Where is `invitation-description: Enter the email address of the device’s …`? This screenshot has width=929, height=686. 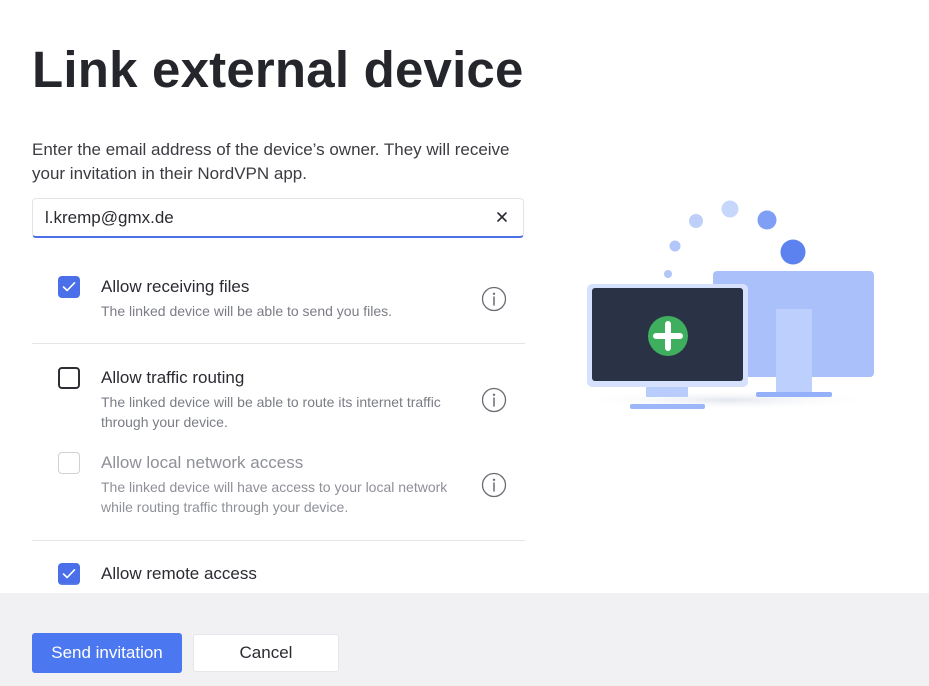 invitation-description: Enter the email address of the device’s … is located at coordinates (271, 161).